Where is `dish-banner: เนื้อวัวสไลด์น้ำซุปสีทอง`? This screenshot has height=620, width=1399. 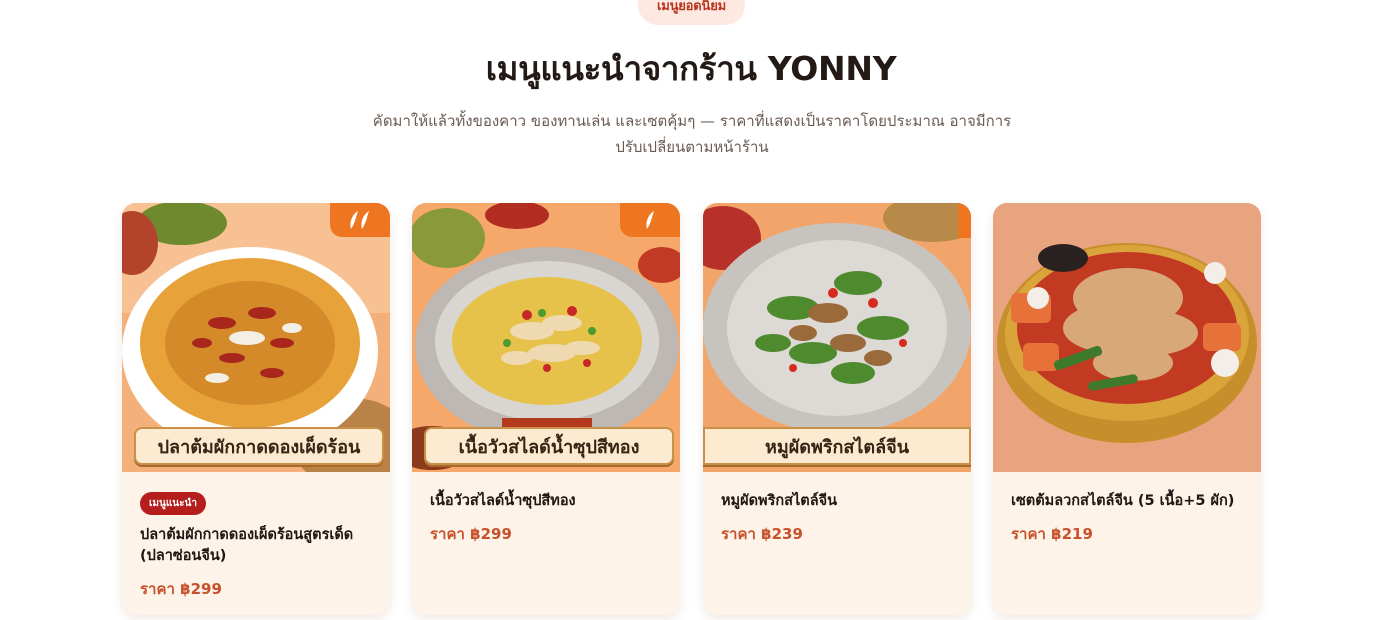
dish-banner: เนื้อวัวสไลด์น้ำซุปสีทอง is located at coordinates (549, 446).